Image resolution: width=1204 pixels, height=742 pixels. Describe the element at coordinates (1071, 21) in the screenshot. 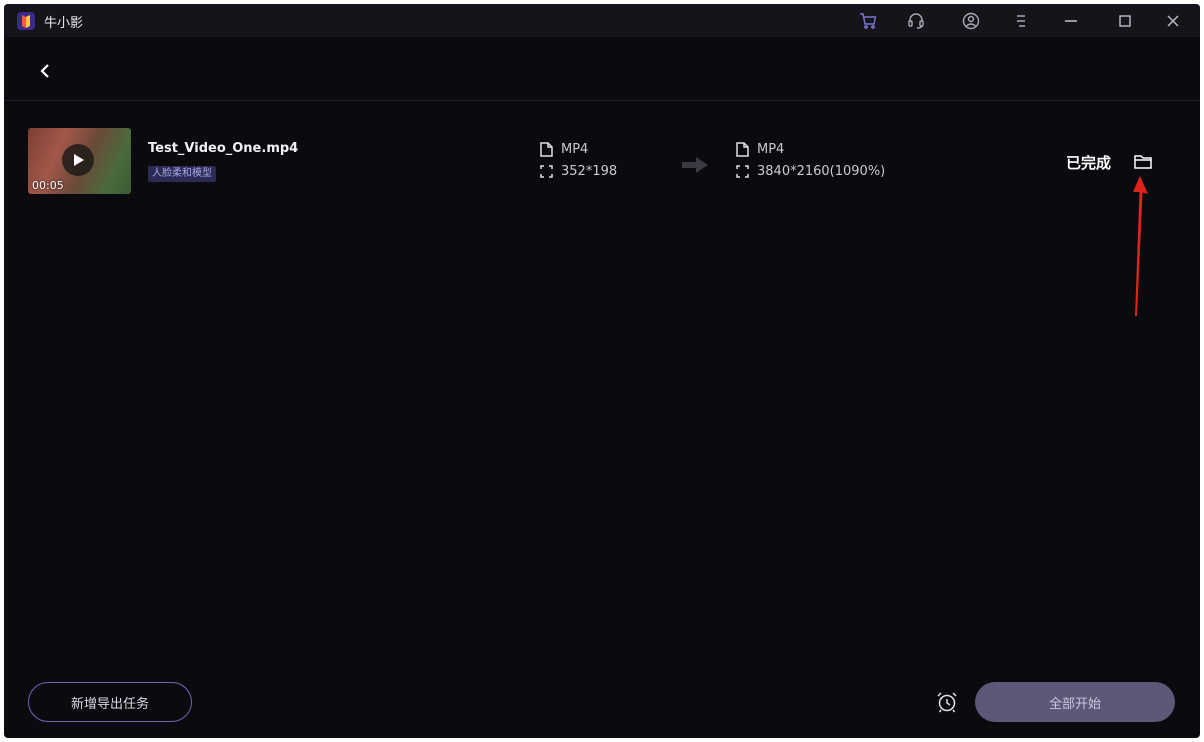

I see `minimize-icon` at that location.